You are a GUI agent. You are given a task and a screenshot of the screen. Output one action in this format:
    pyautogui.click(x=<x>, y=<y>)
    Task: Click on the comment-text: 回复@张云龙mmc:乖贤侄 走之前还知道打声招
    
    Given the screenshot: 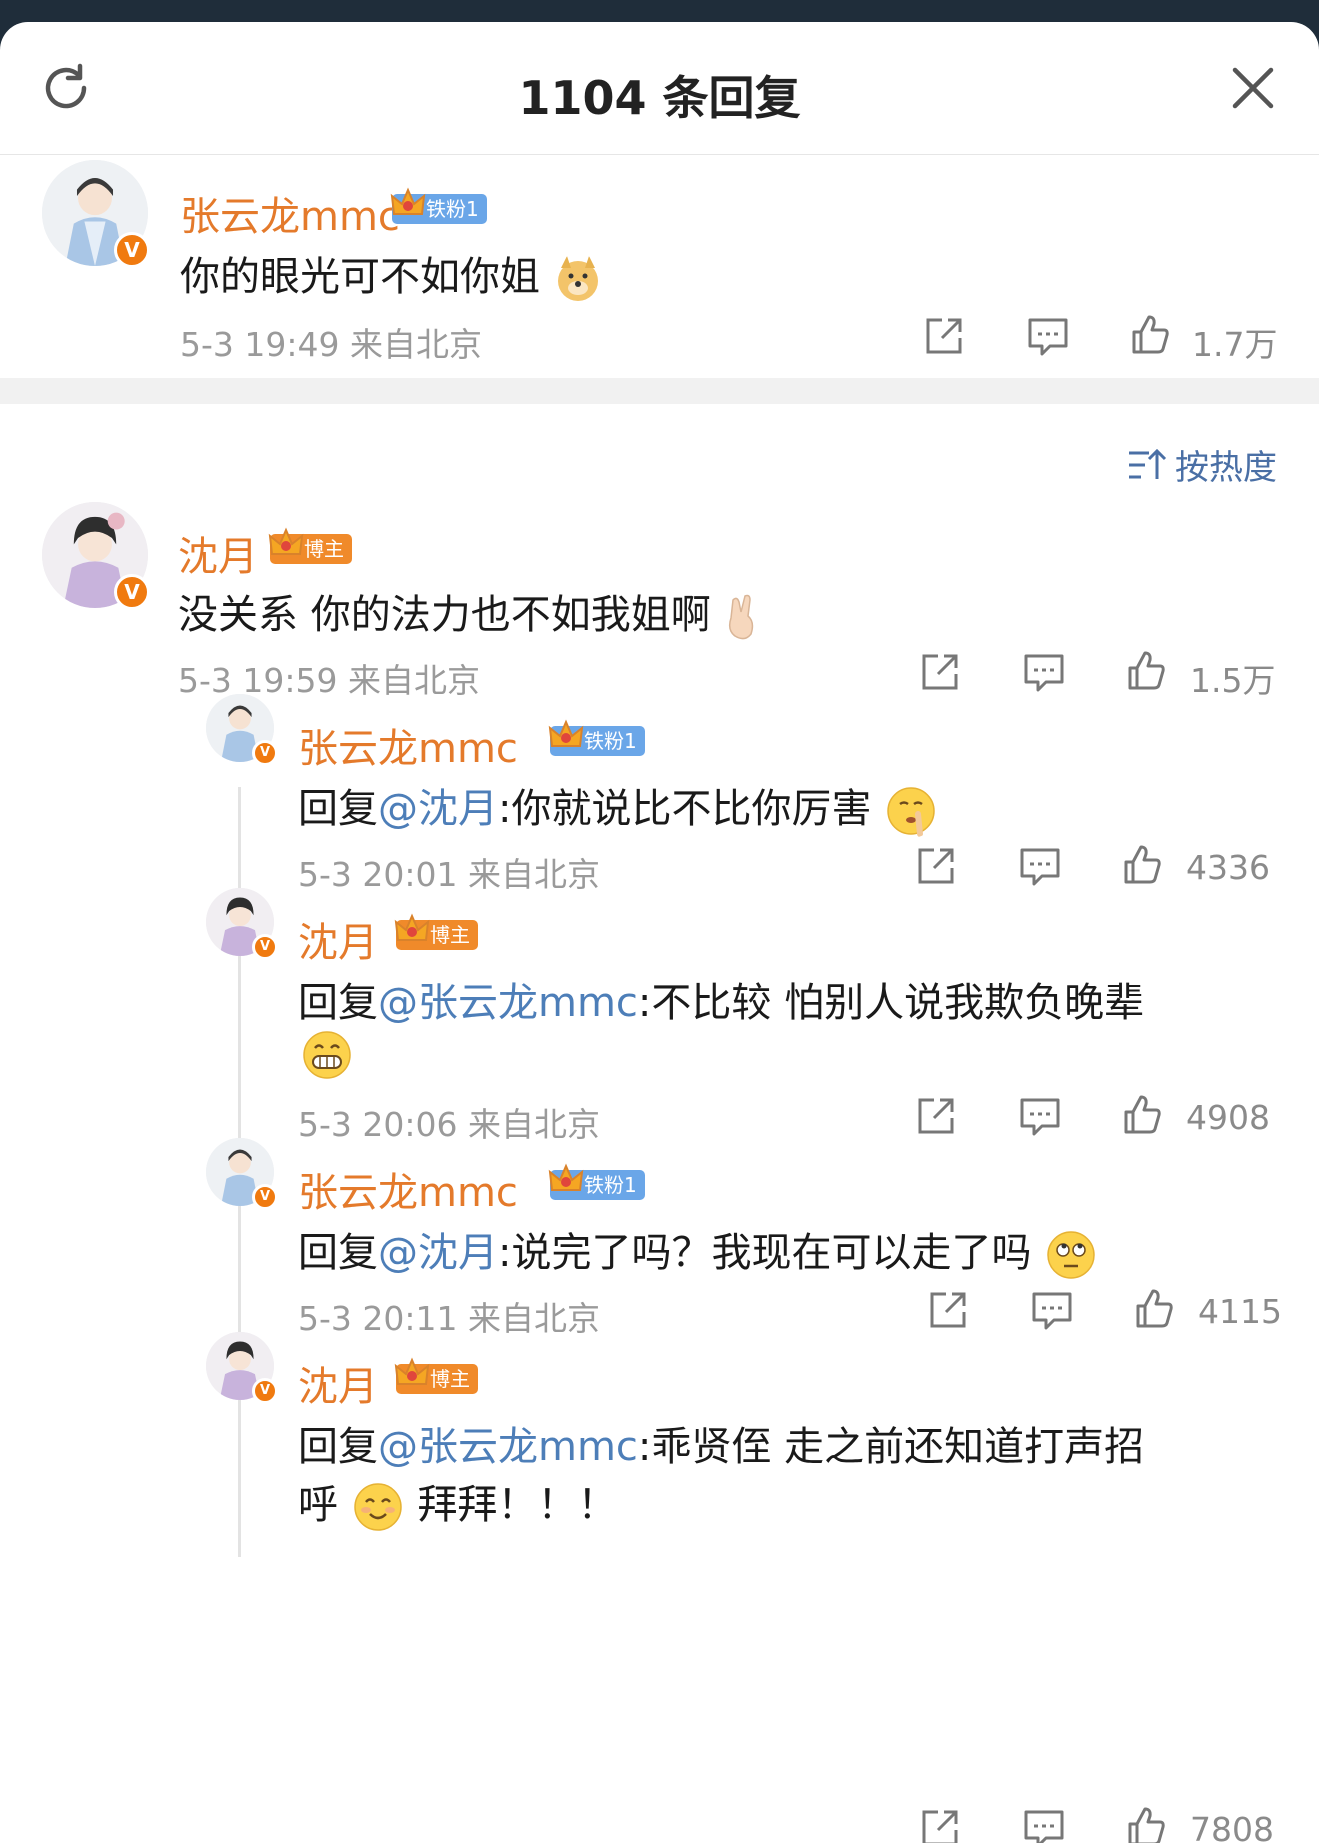 What is the action you would take?
    pyautogui.click(x=721, y=1443)
    